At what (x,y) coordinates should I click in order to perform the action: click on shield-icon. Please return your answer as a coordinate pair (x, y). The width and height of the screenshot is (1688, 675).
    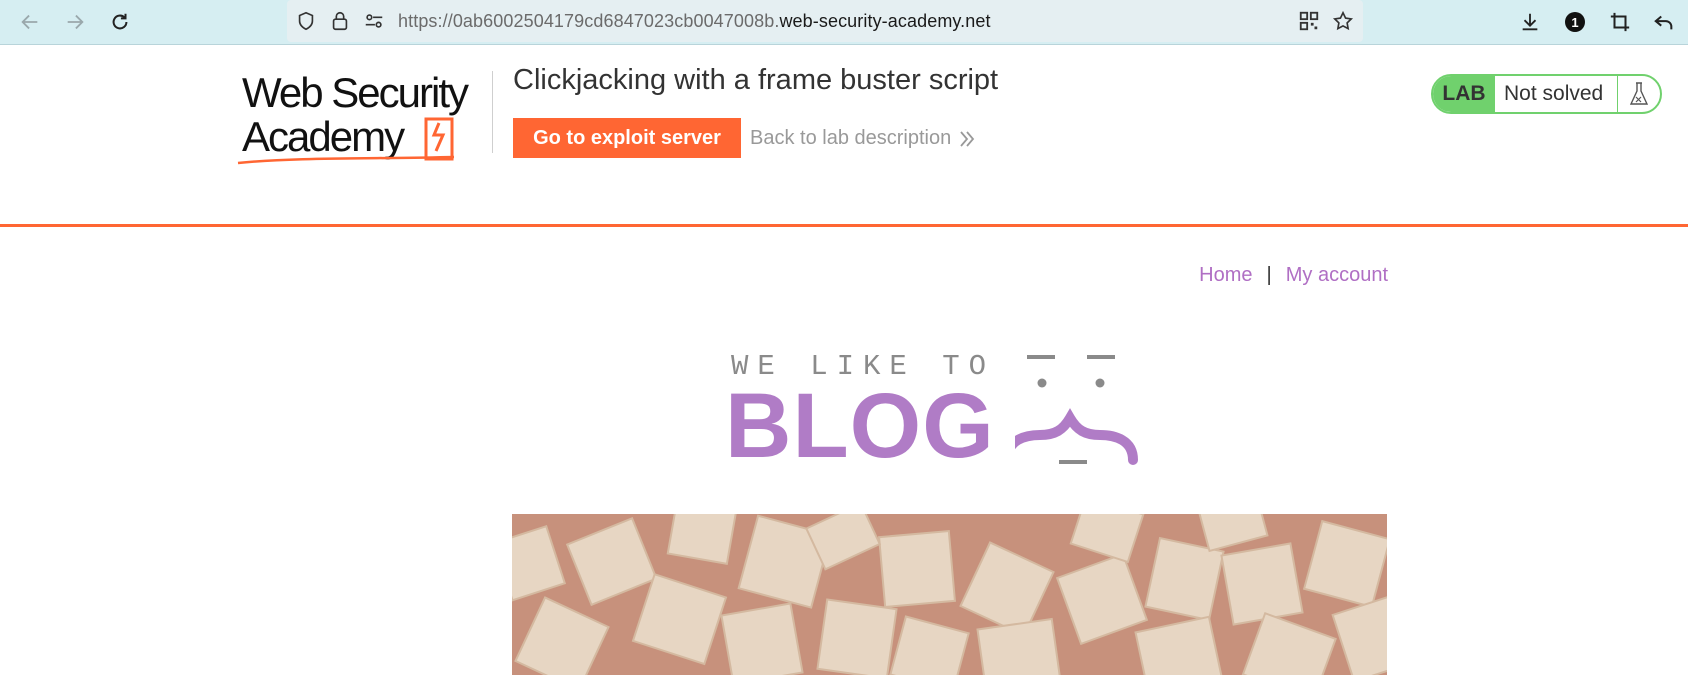
    Looking at the image, I should click on (306, 21).